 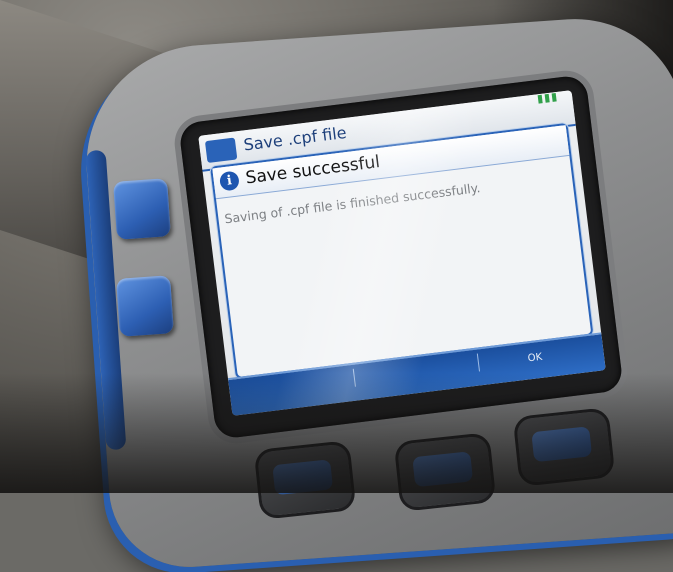 I want to click on softkey-divider, so click(x=478, y=362).